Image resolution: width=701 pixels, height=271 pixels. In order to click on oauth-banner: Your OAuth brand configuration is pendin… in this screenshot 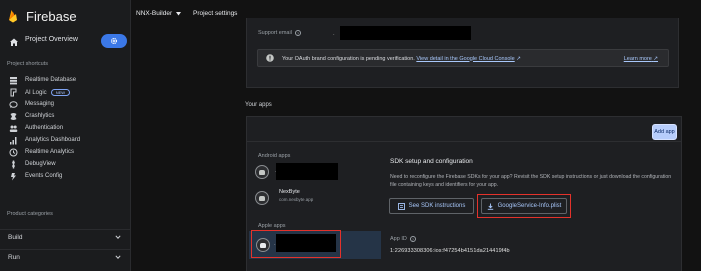, I will do `click(463, 58)`.